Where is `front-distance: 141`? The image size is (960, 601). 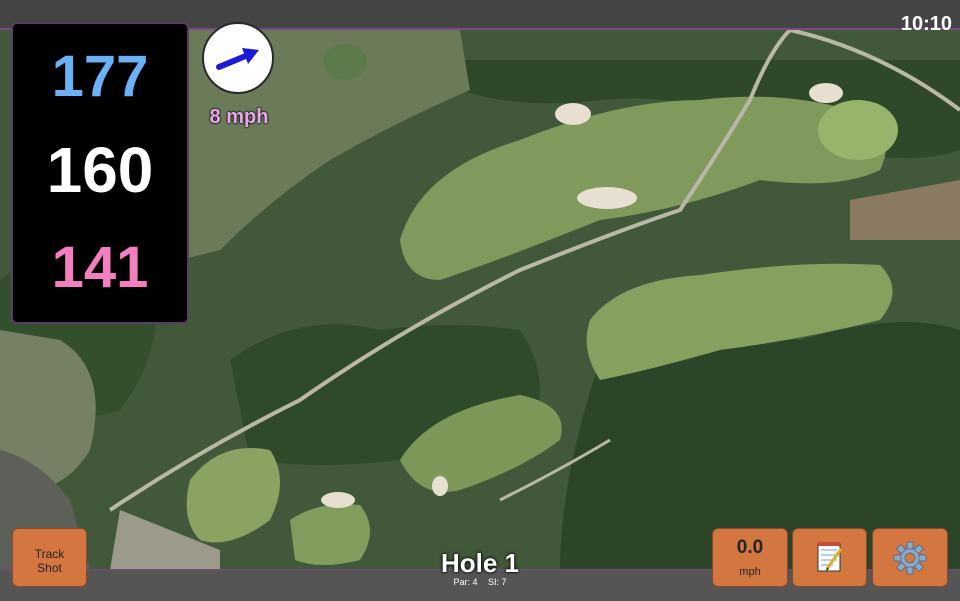
front-distance: 141 is located at coordinates (100, 267).